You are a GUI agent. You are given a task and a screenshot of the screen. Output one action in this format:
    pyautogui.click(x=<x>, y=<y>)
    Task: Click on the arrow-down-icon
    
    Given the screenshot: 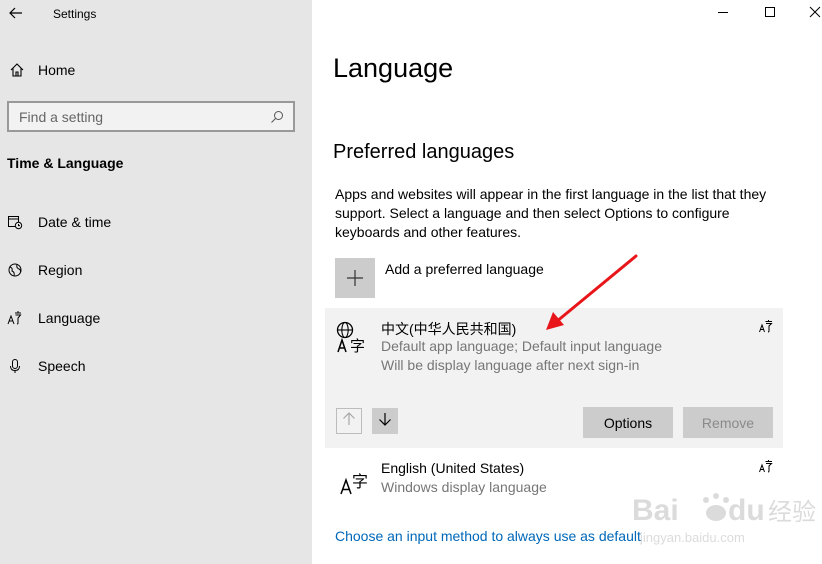 What is the action you would take?
    pyautogui.click(x=385, y=421)
    